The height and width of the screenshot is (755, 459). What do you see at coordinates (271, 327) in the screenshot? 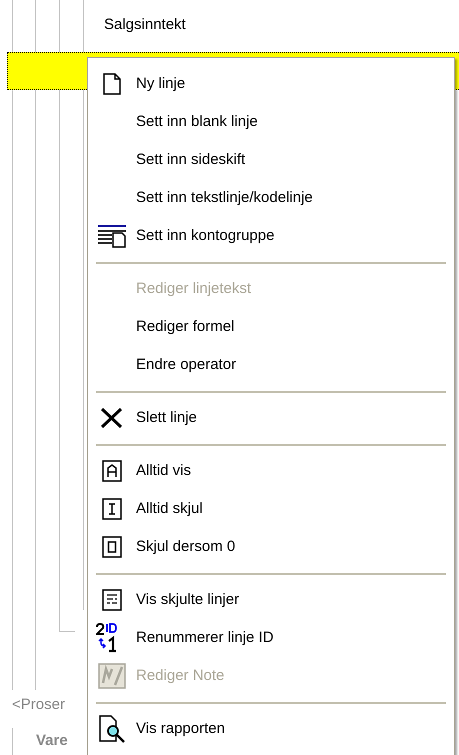
I see `menu-item: Rediger formel` at bounding box center [271, 327].